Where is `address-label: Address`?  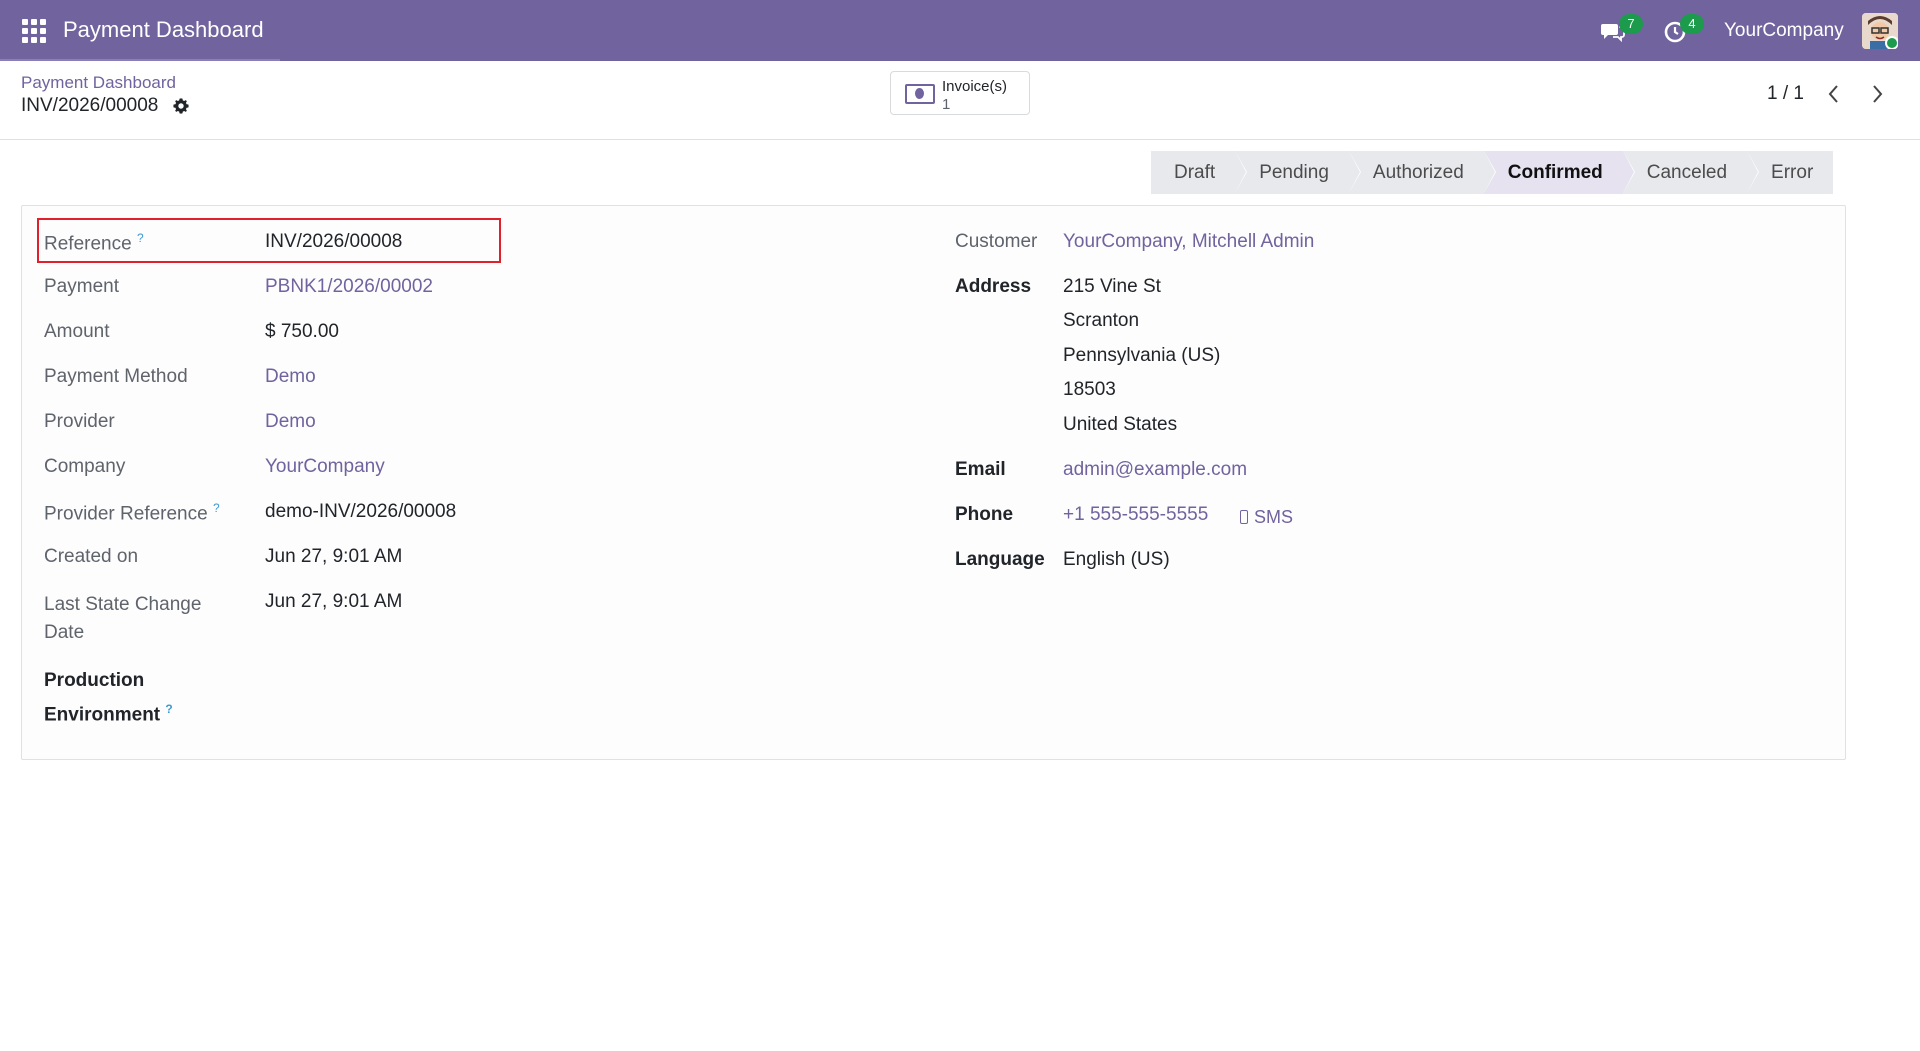 address-label: Address is located at coordinates (993, 286).